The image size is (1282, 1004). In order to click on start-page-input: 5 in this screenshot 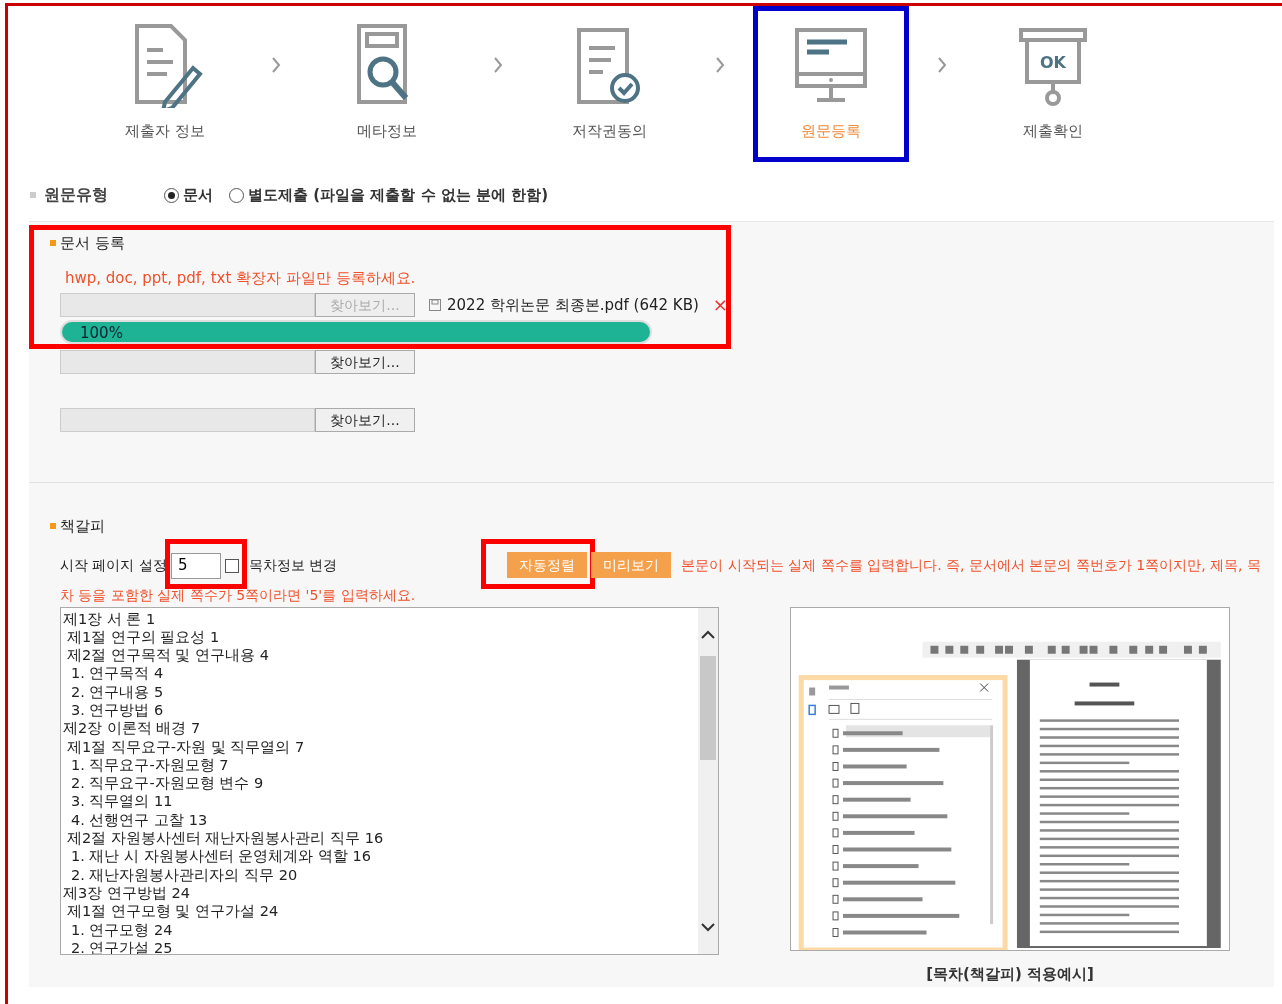, I will do `click(195, 565)`.